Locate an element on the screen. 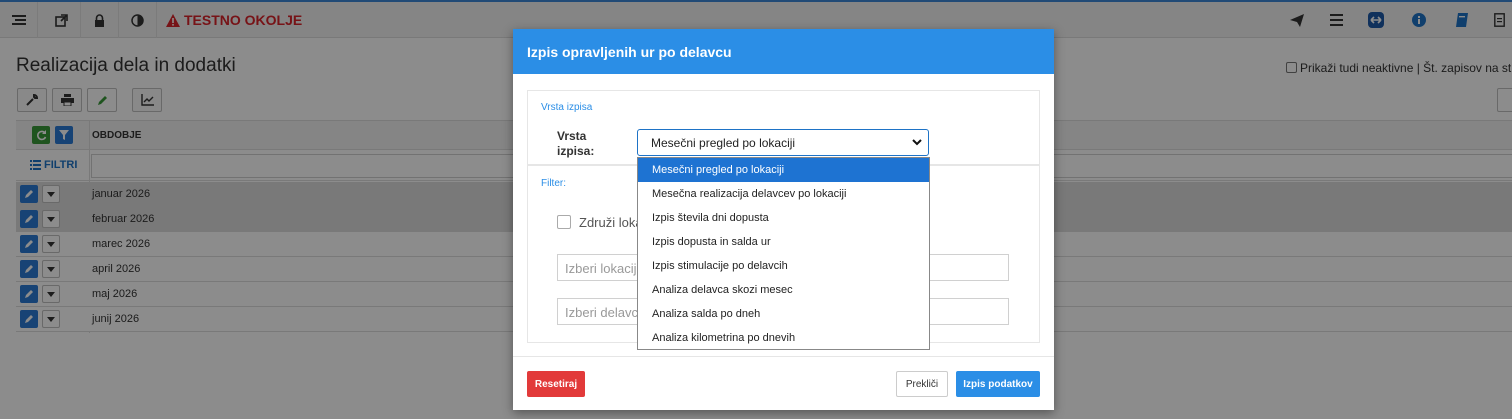  filter-section-title: Filter: is located at coordinates (553, 183).